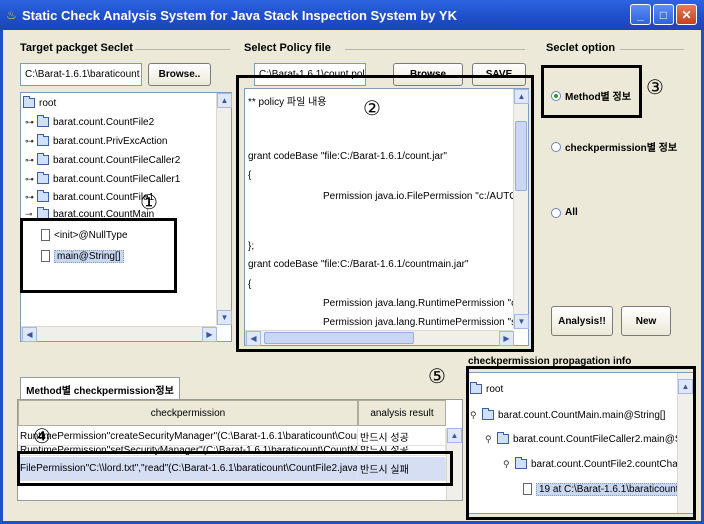 The width and height of the screenshot is (704, 524). Describe the element at coordinates (104, 122) in the screenshot. I see `tree-node-label: barat.count.CountFile2` at that location.